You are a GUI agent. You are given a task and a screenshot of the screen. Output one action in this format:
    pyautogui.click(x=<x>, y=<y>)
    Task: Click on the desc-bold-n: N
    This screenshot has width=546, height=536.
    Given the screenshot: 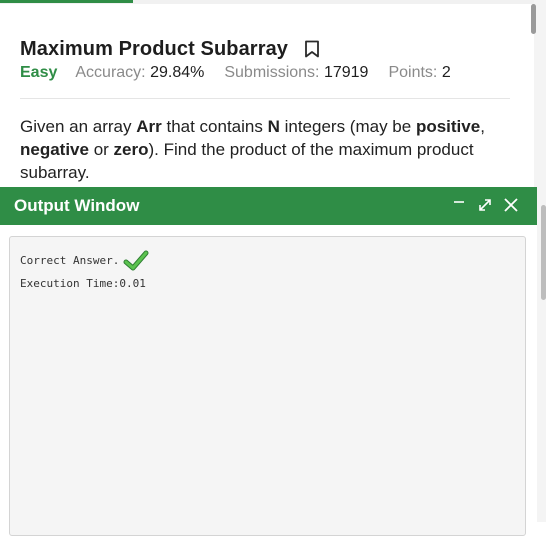 What is the action you would take?
    pyautogui.click(x=273, y=126)
    